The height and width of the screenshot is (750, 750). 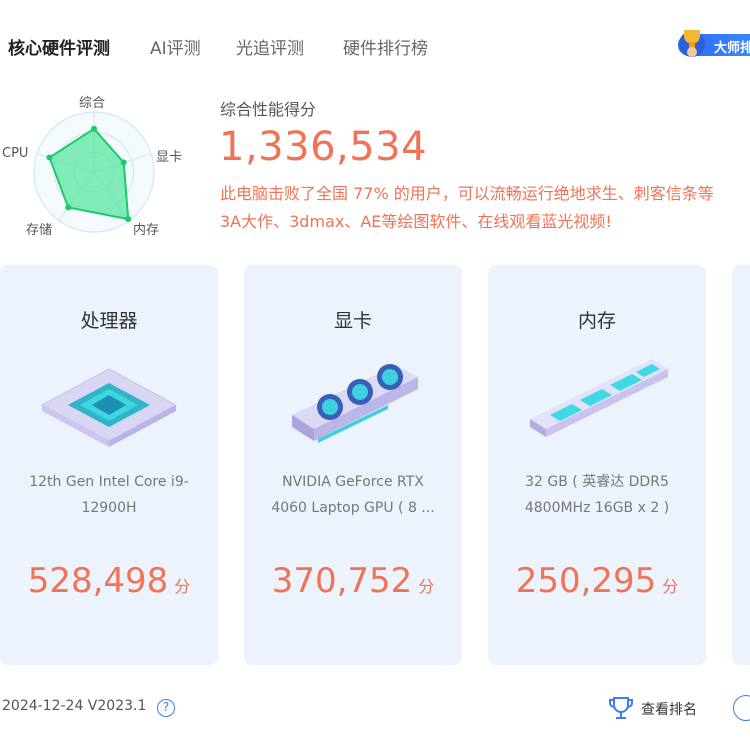 What do you see at coordinates (712, 40) in the screenshot?
I see `master-rank-badge: 大师排` at bounding box center [712, 40].